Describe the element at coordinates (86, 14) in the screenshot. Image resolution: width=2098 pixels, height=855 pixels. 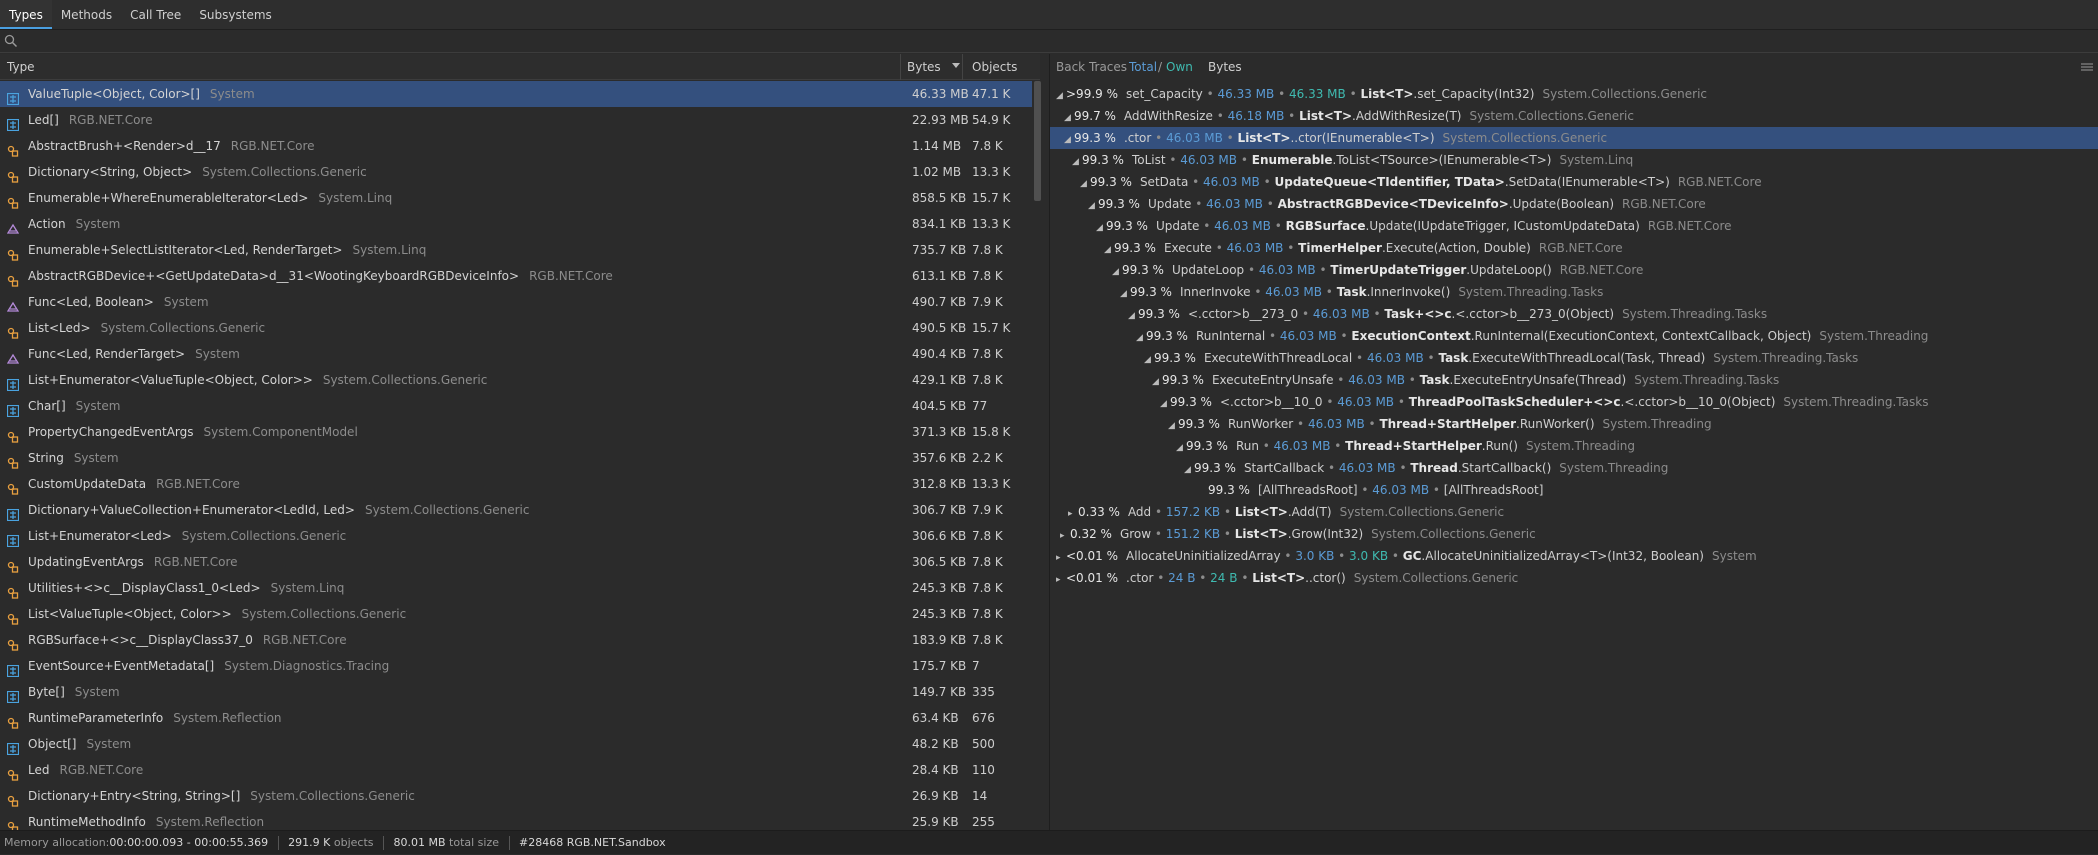
I see `tab-methods: Methods` at that location.